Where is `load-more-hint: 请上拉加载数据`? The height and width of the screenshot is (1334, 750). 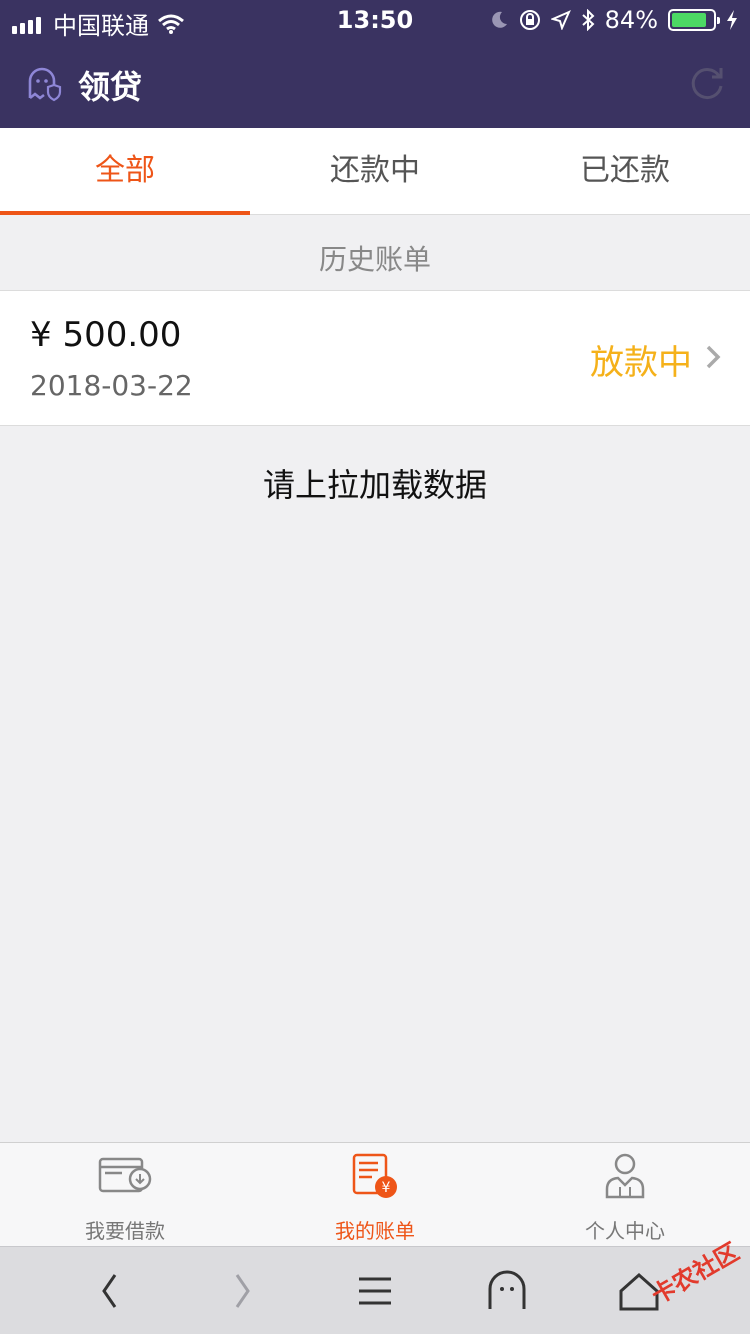
load-more-hint: 请上拉加载数据 is located at coordinates (374, 485).